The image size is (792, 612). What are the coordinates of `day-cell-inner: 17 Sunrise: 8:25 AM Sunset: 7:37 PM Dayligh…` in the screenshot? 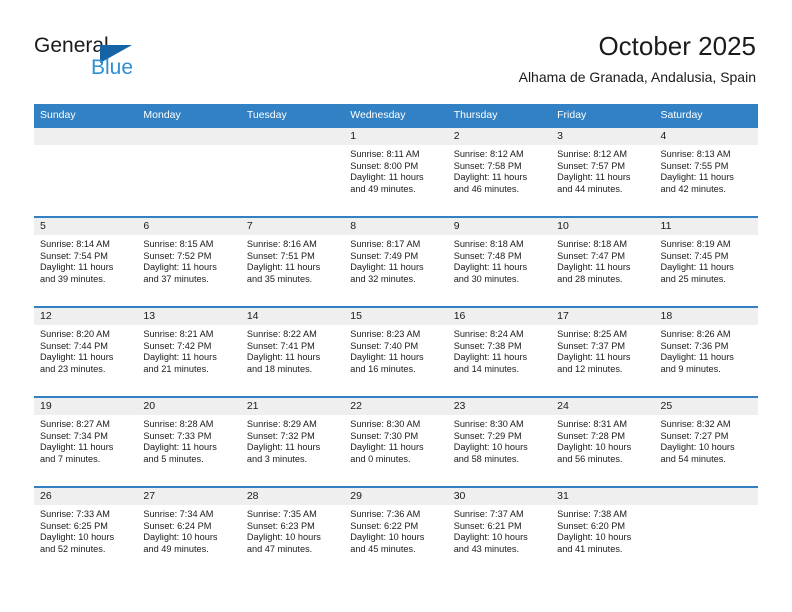 It's located at (603, 352).